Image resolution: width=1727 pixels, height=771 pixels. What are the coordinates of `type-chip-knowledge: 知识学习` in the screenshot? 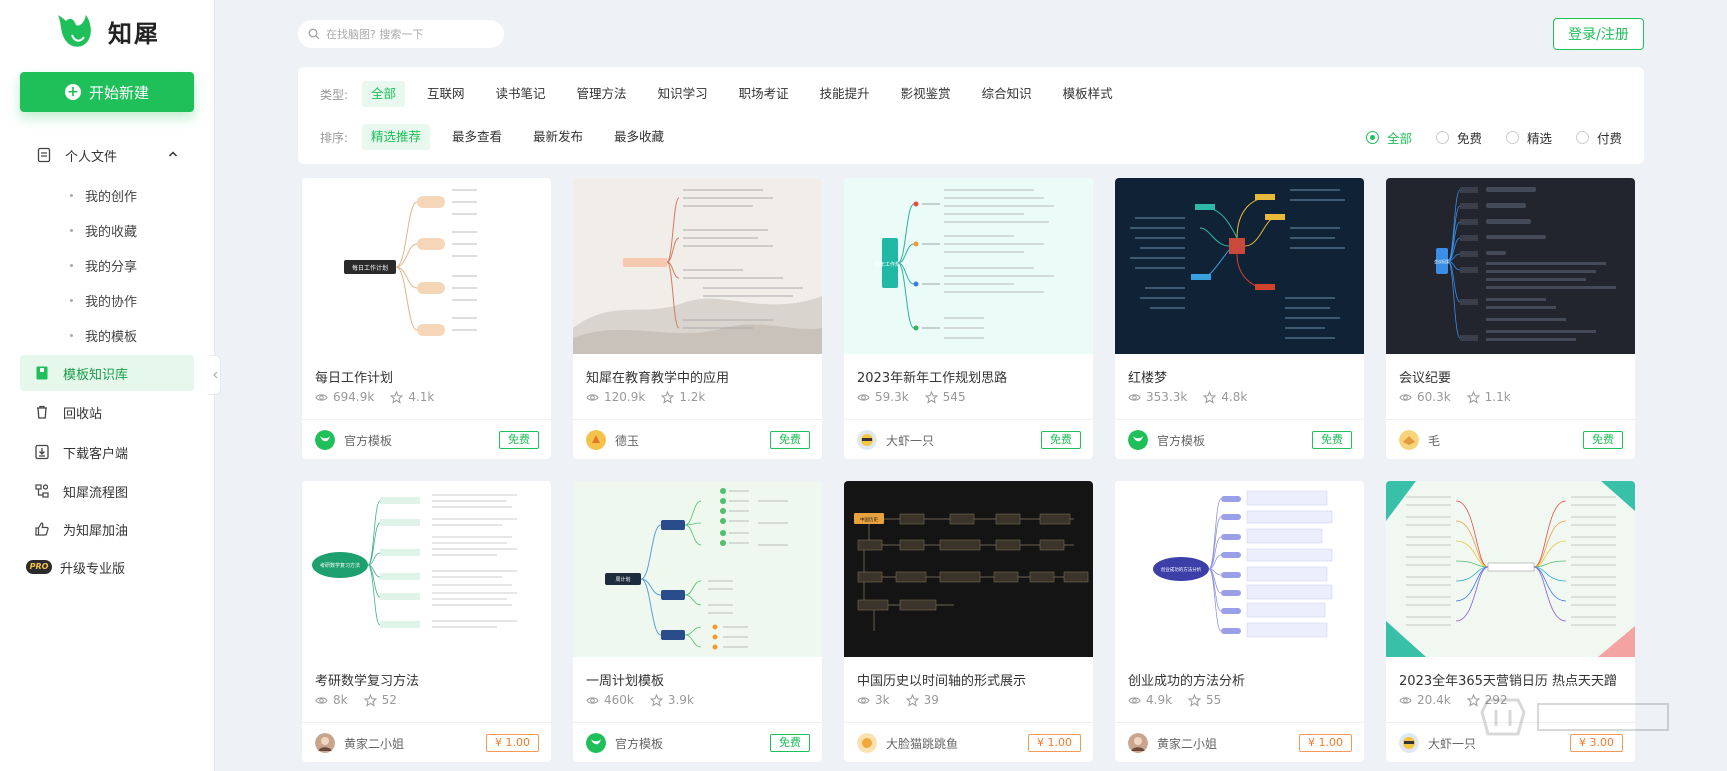 It's located at (683, 94).